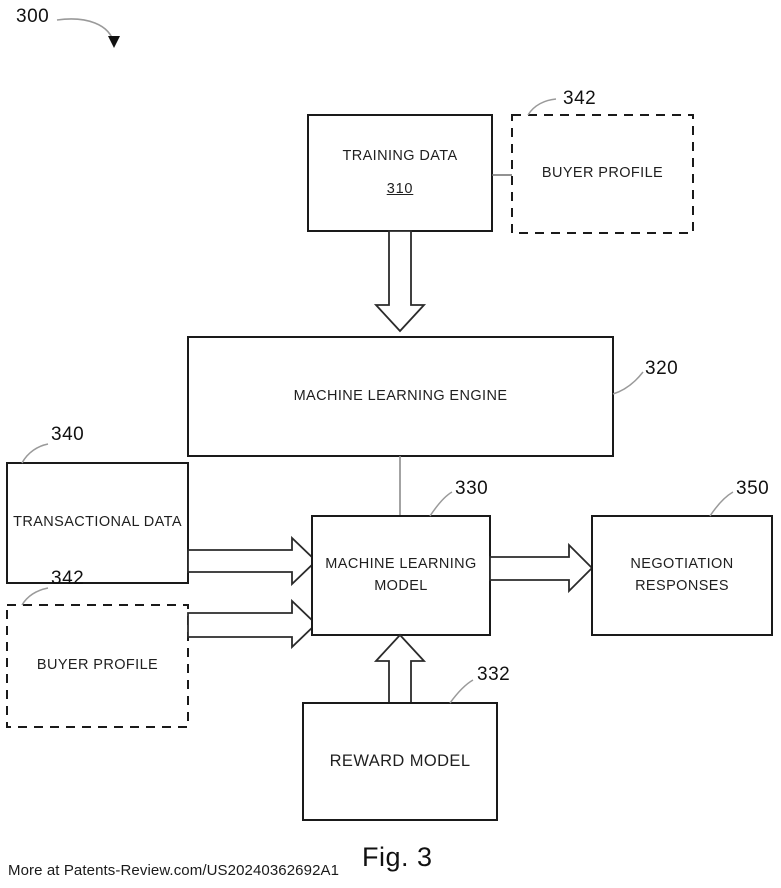 The width and height of the screenshot is (781, 888). What do you see at coordinates (33, 16) in the screenshot?
I see `figure-number-300: 300` at bounding box center [33, 16].